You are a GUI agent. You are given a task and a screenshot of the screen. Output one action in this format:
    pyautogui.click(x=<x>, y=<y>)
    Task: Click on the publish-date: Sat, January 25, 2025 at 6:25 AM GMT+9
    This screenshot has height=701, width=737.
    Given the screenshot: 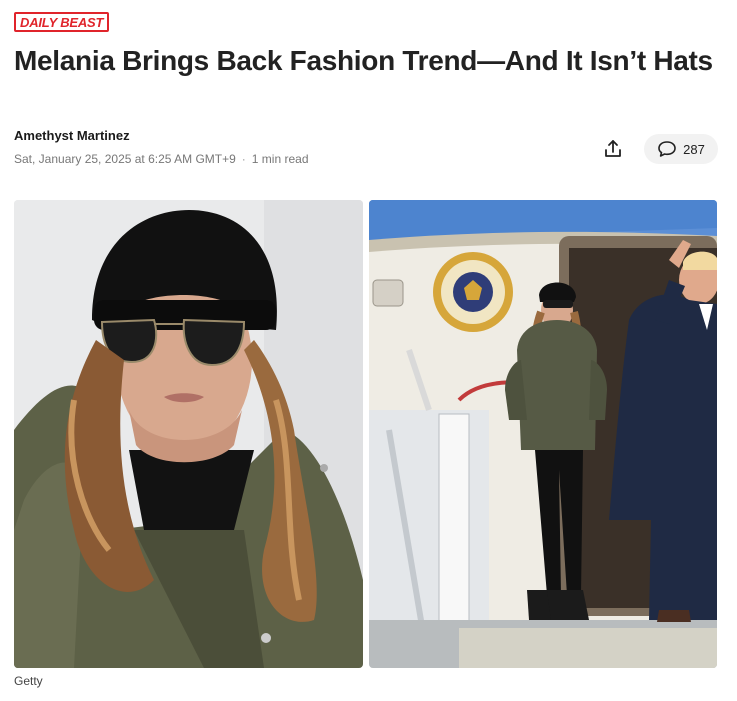 What is the action you would take?
    pyautogui.click(x=125, y=159)
    